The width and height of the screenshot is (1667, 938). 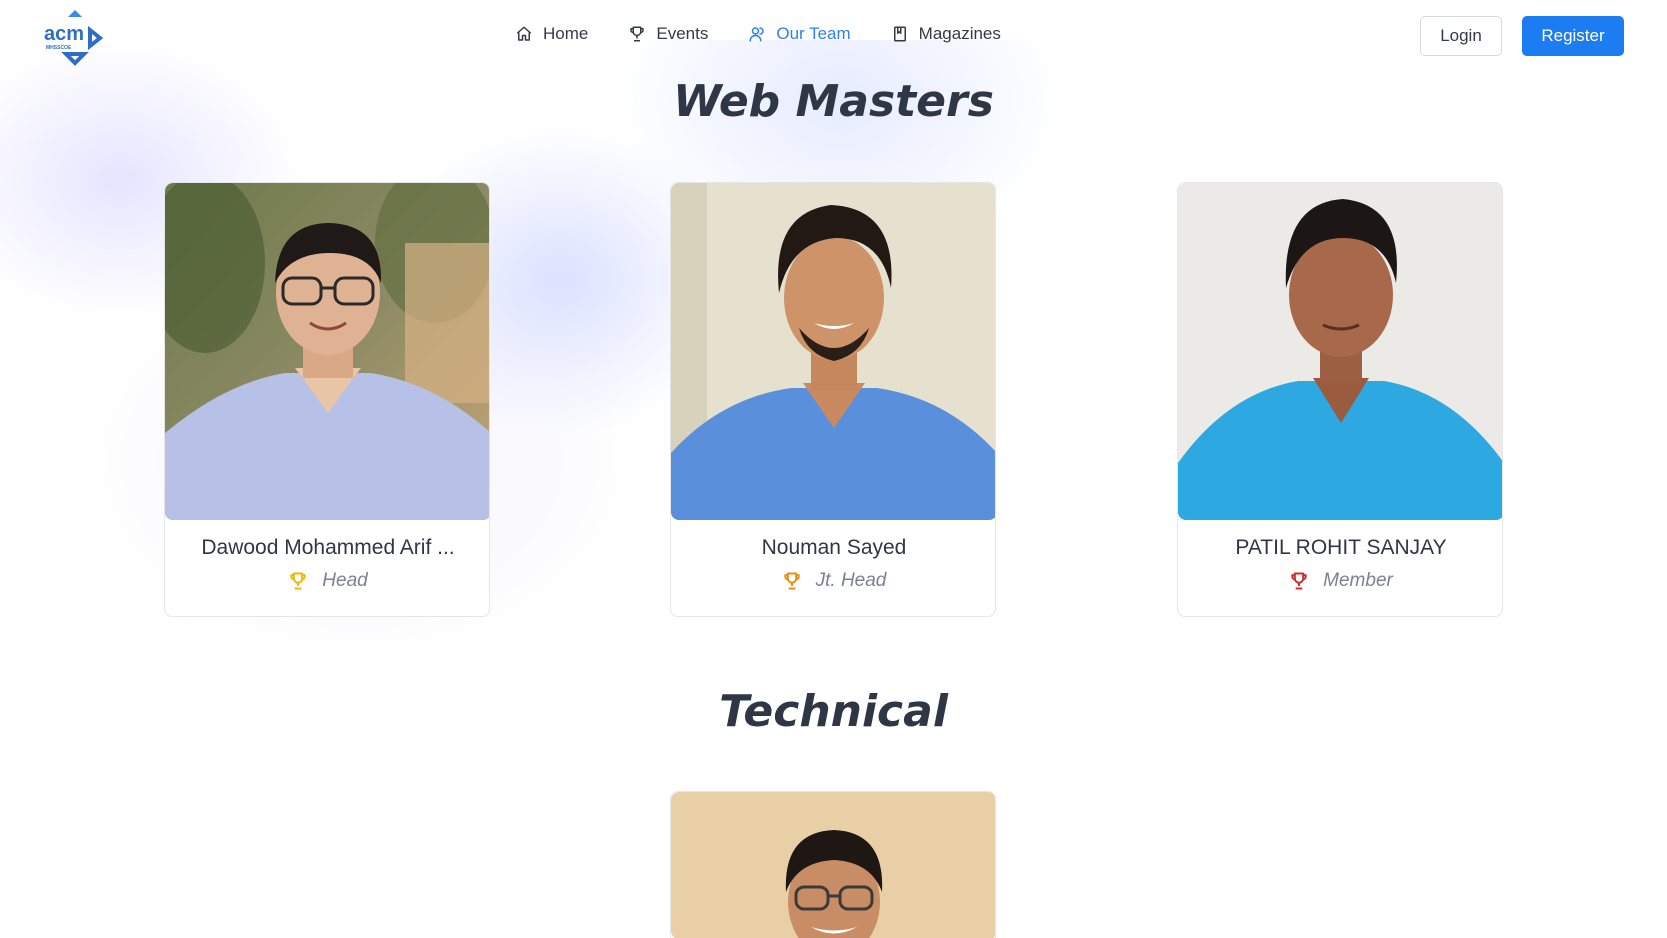 I want to click on nav-events-label: Events, so click(x=682, y=33).